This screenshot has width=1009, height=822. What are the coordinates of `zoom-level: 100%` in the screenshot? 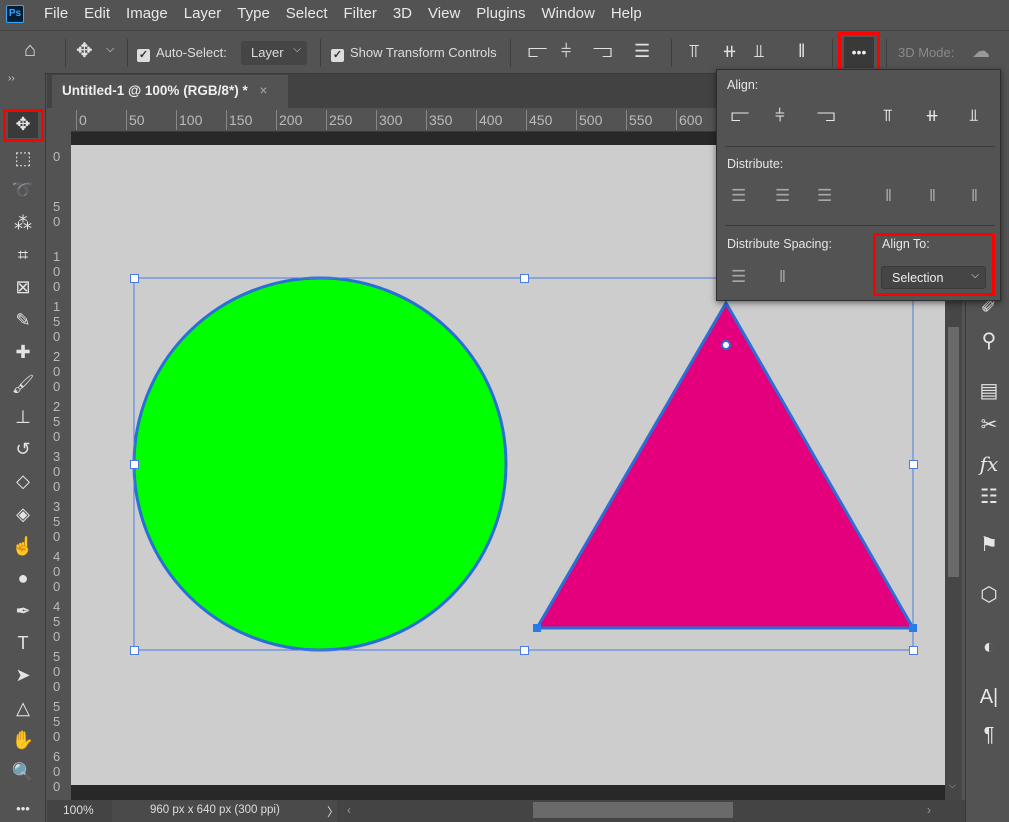 It's located at (78, 810).